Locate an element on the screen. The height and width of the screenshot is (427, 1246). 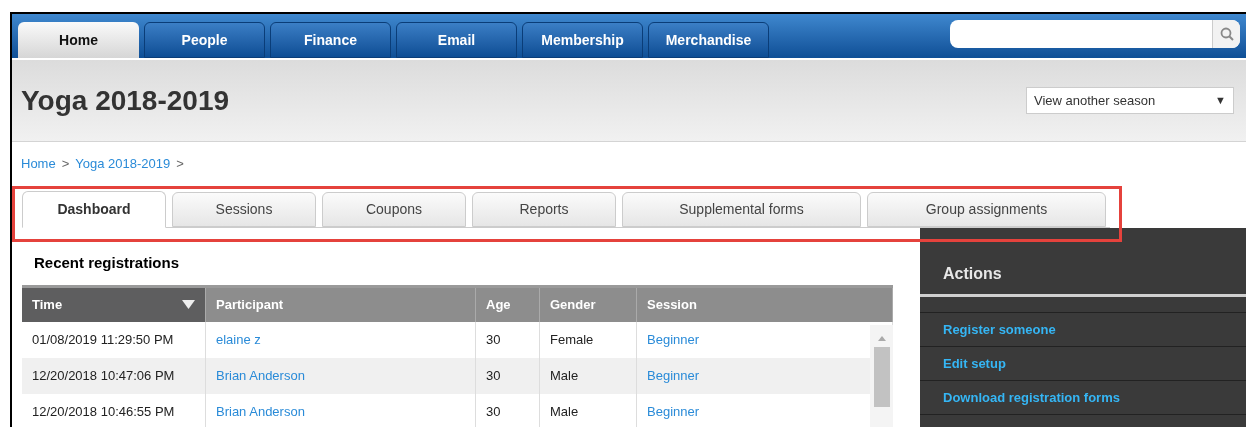
nav-tab: Merchandise is located at coordinates (708, 40).